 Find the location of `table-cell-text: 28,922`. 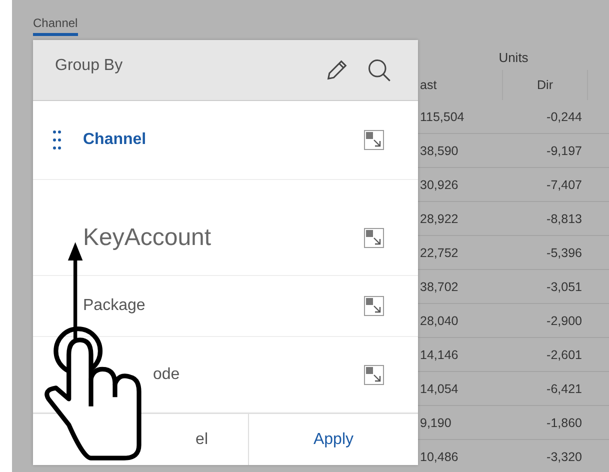

table-cell-text: 28,922 is located at coordinates (439, 219).